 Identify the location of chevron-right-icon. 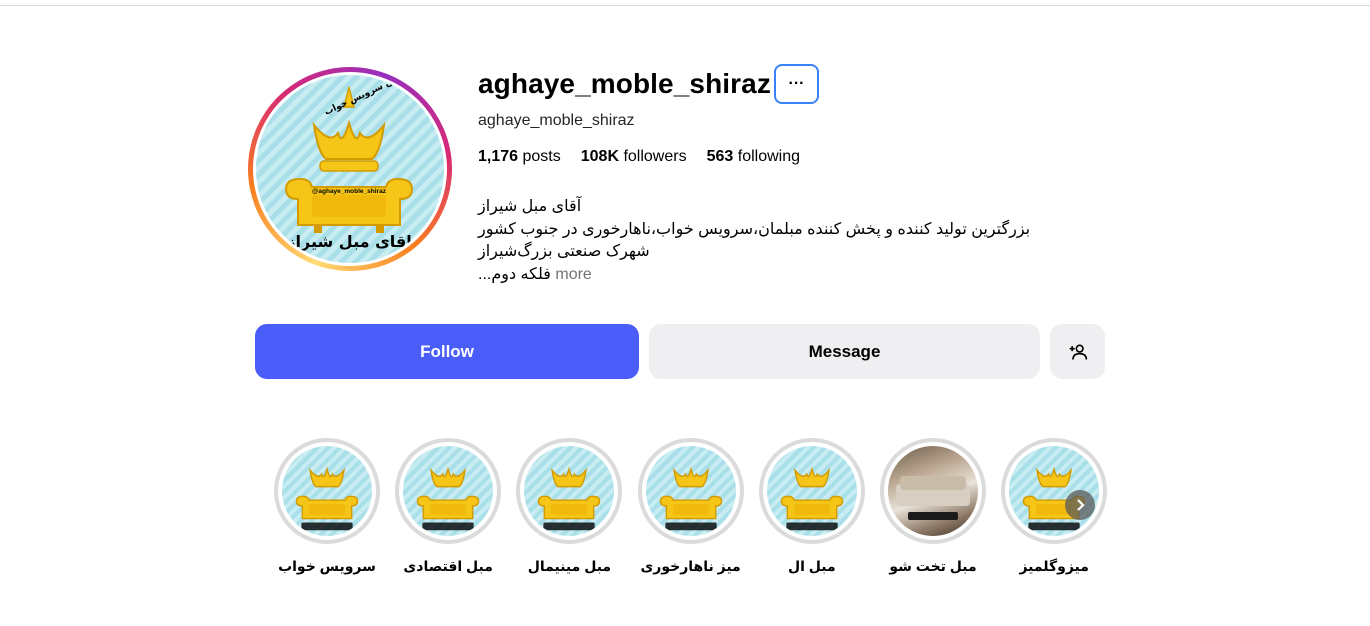
(1081, 505).